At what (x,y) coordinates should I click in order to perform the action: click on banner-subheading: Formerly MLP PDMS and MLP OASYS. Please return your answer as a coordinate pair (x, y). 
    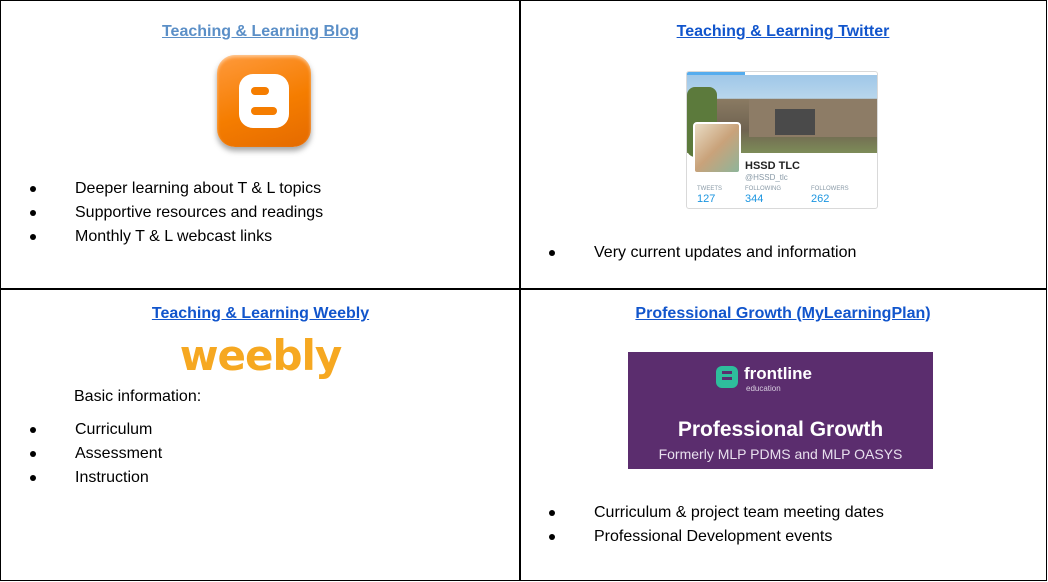
    Looking at the image, I should click on (780, 454).